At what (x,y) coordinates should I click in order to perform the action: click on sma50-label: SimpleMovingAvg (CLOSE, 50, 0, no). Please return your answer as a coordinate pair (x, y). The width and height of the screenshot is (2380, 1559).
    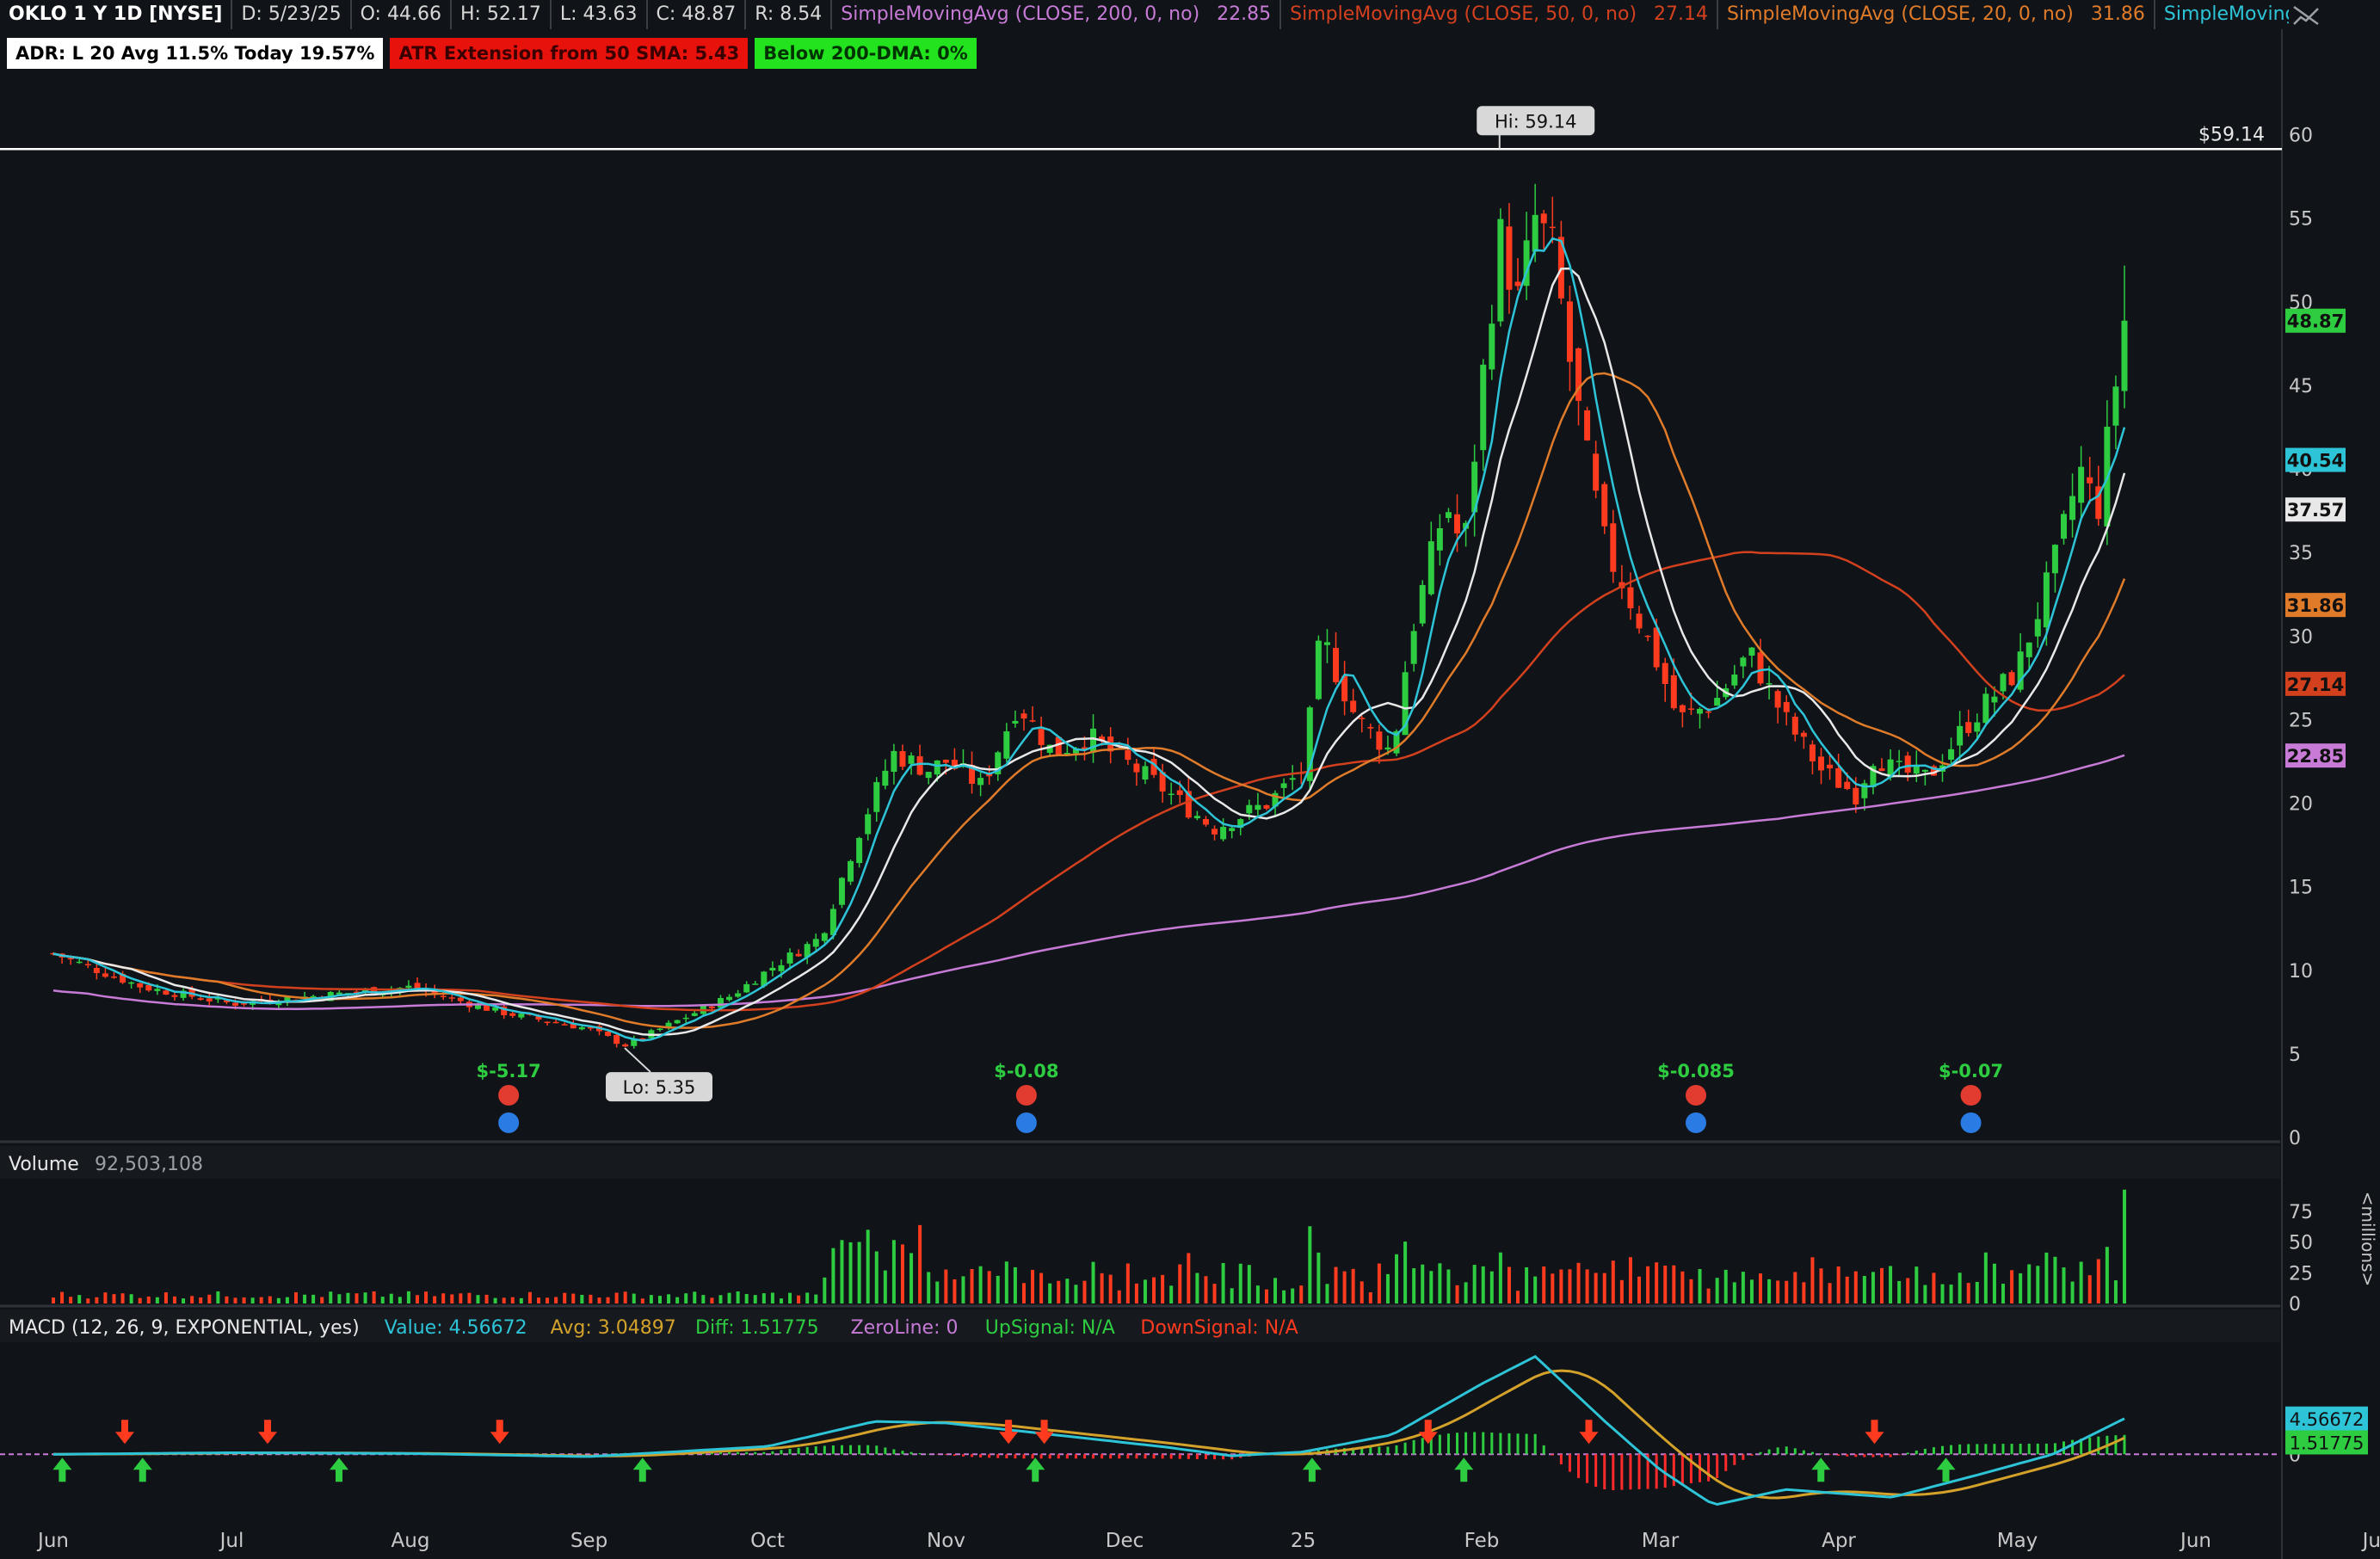
    Looking at the image, I should click on (1463, 14).